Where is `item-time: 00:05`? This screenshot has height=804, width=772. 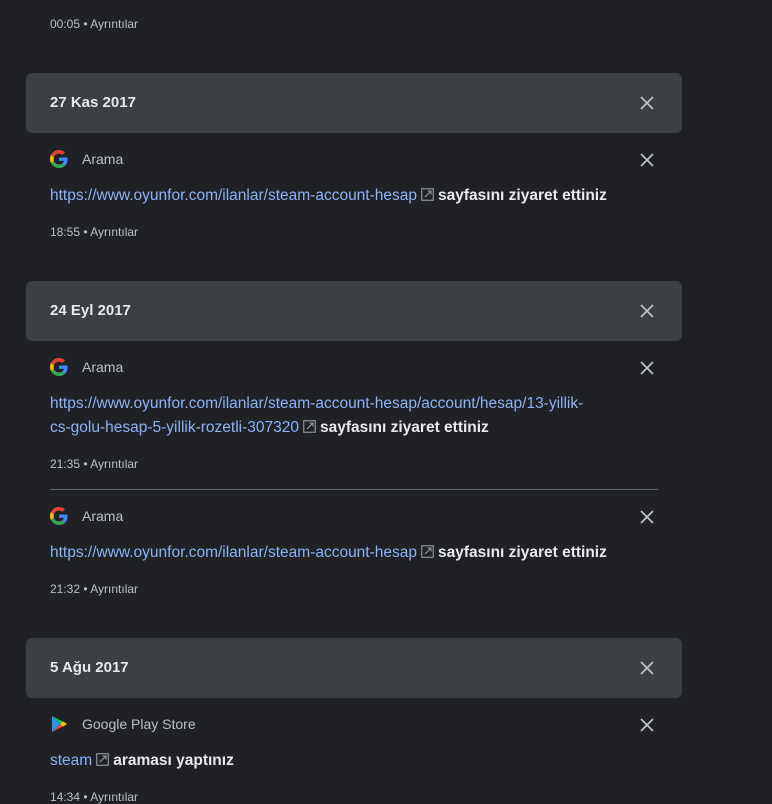 item-time: 00:05 is located at coordinates (65, 24).